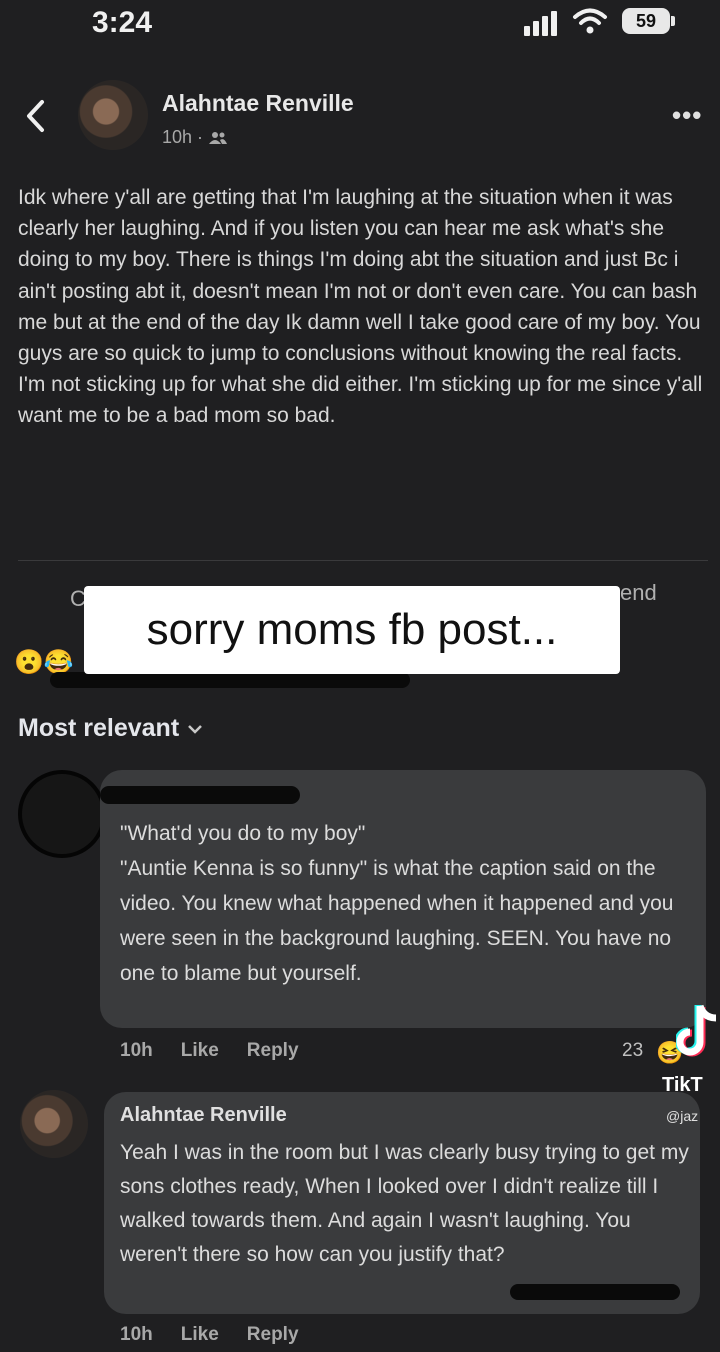  What do you see at coordinates (590, 21) in the screenshot?
I see `wifi-icon` at bounding box center [590, 21].